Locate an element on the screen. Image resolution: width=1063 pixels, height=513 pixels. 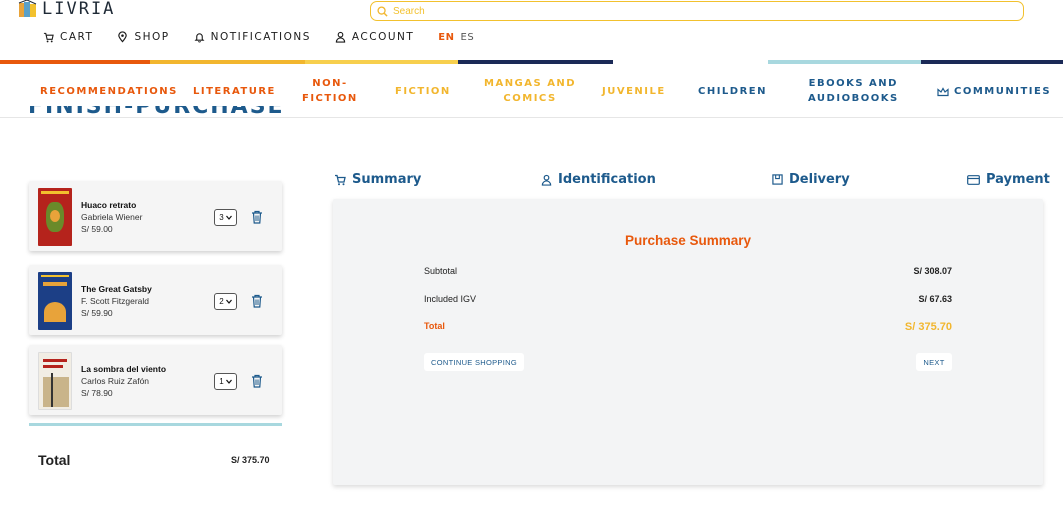
brand-logo: LIVRIA is located at coordinates (67, 9).